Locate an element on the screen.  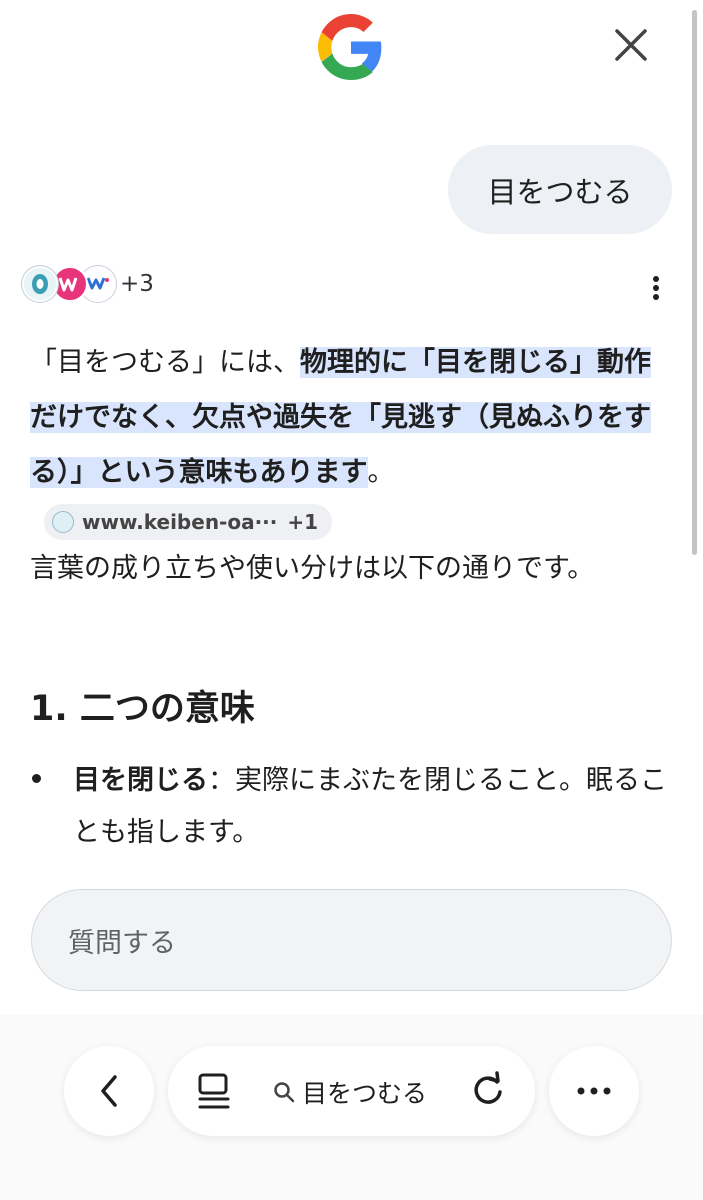
citation-favicon-icon is located at coordinates (63, 522).